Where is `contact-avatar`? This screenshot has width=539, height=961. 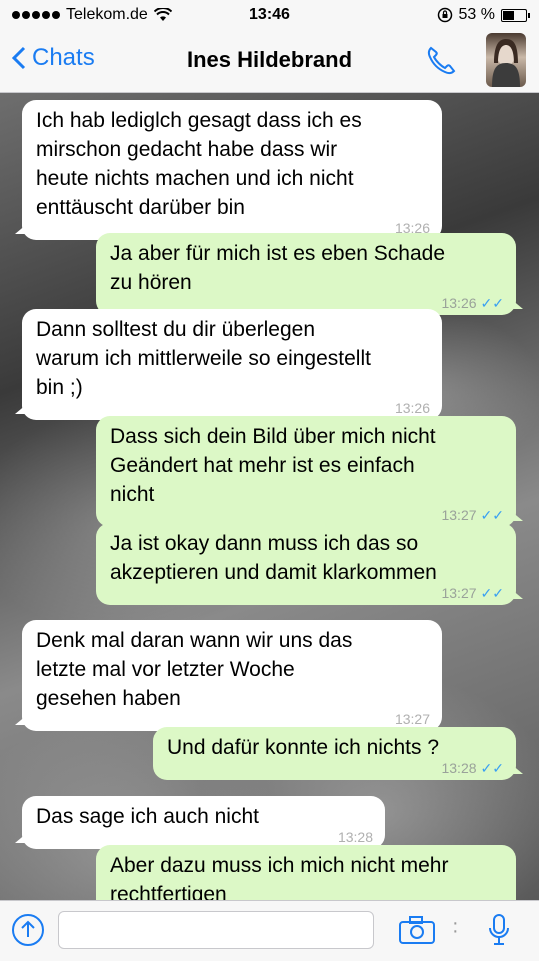
contact-avatar is located at coordinates (506, 60).